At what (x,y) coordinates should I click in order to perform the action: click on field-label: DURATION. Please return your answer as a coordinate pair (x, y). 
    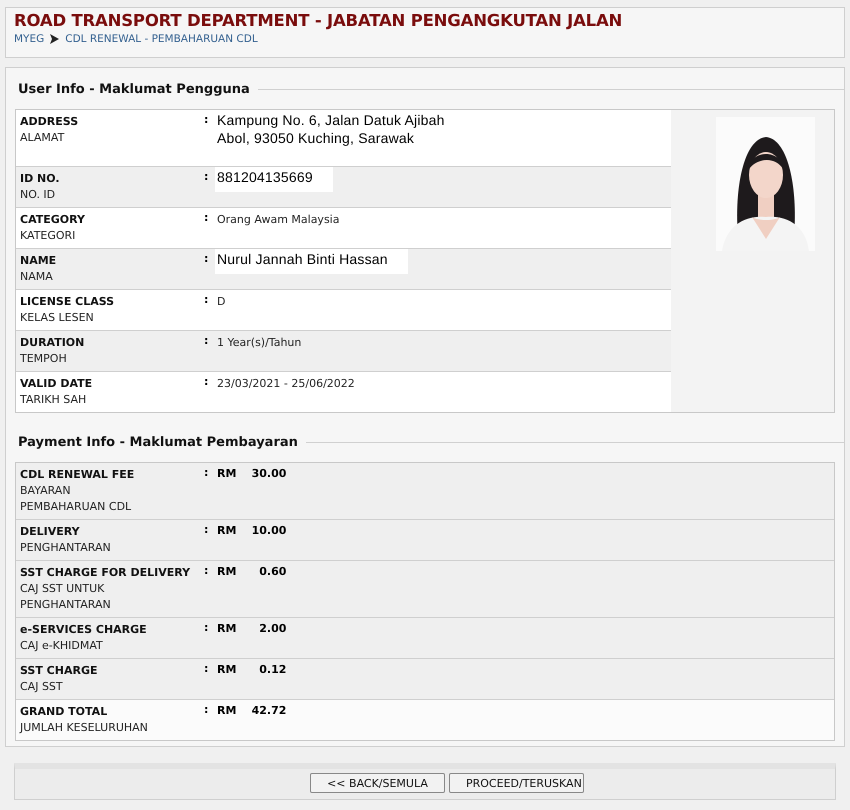
    Looking at the image, I should click on (53, 343).